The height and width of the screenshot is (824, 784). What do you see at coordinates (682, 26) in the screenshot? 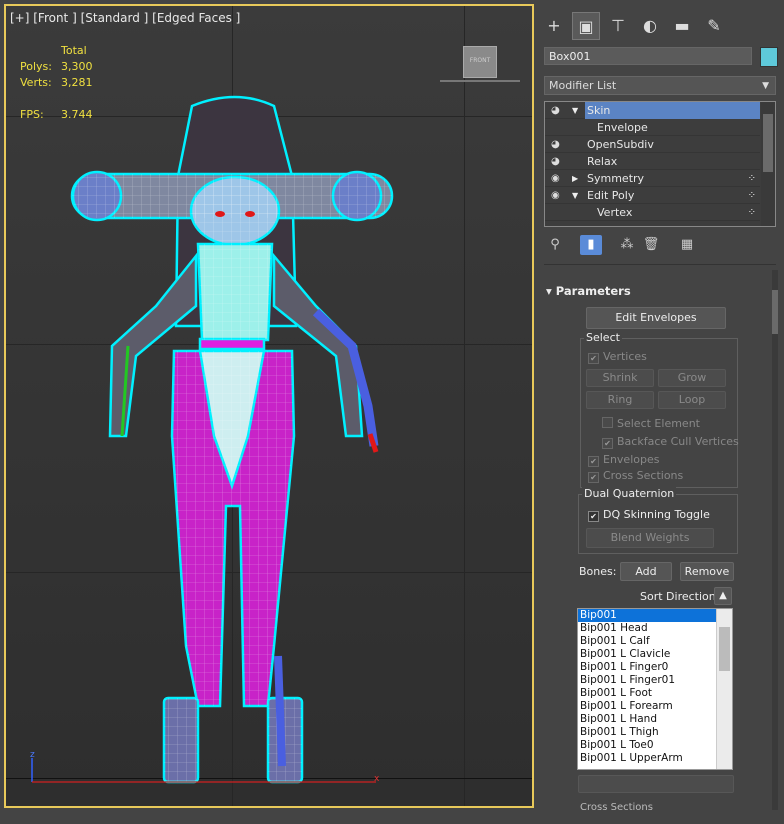
I see `display-tab-icon: ▬` at bounding box center [682, 26].